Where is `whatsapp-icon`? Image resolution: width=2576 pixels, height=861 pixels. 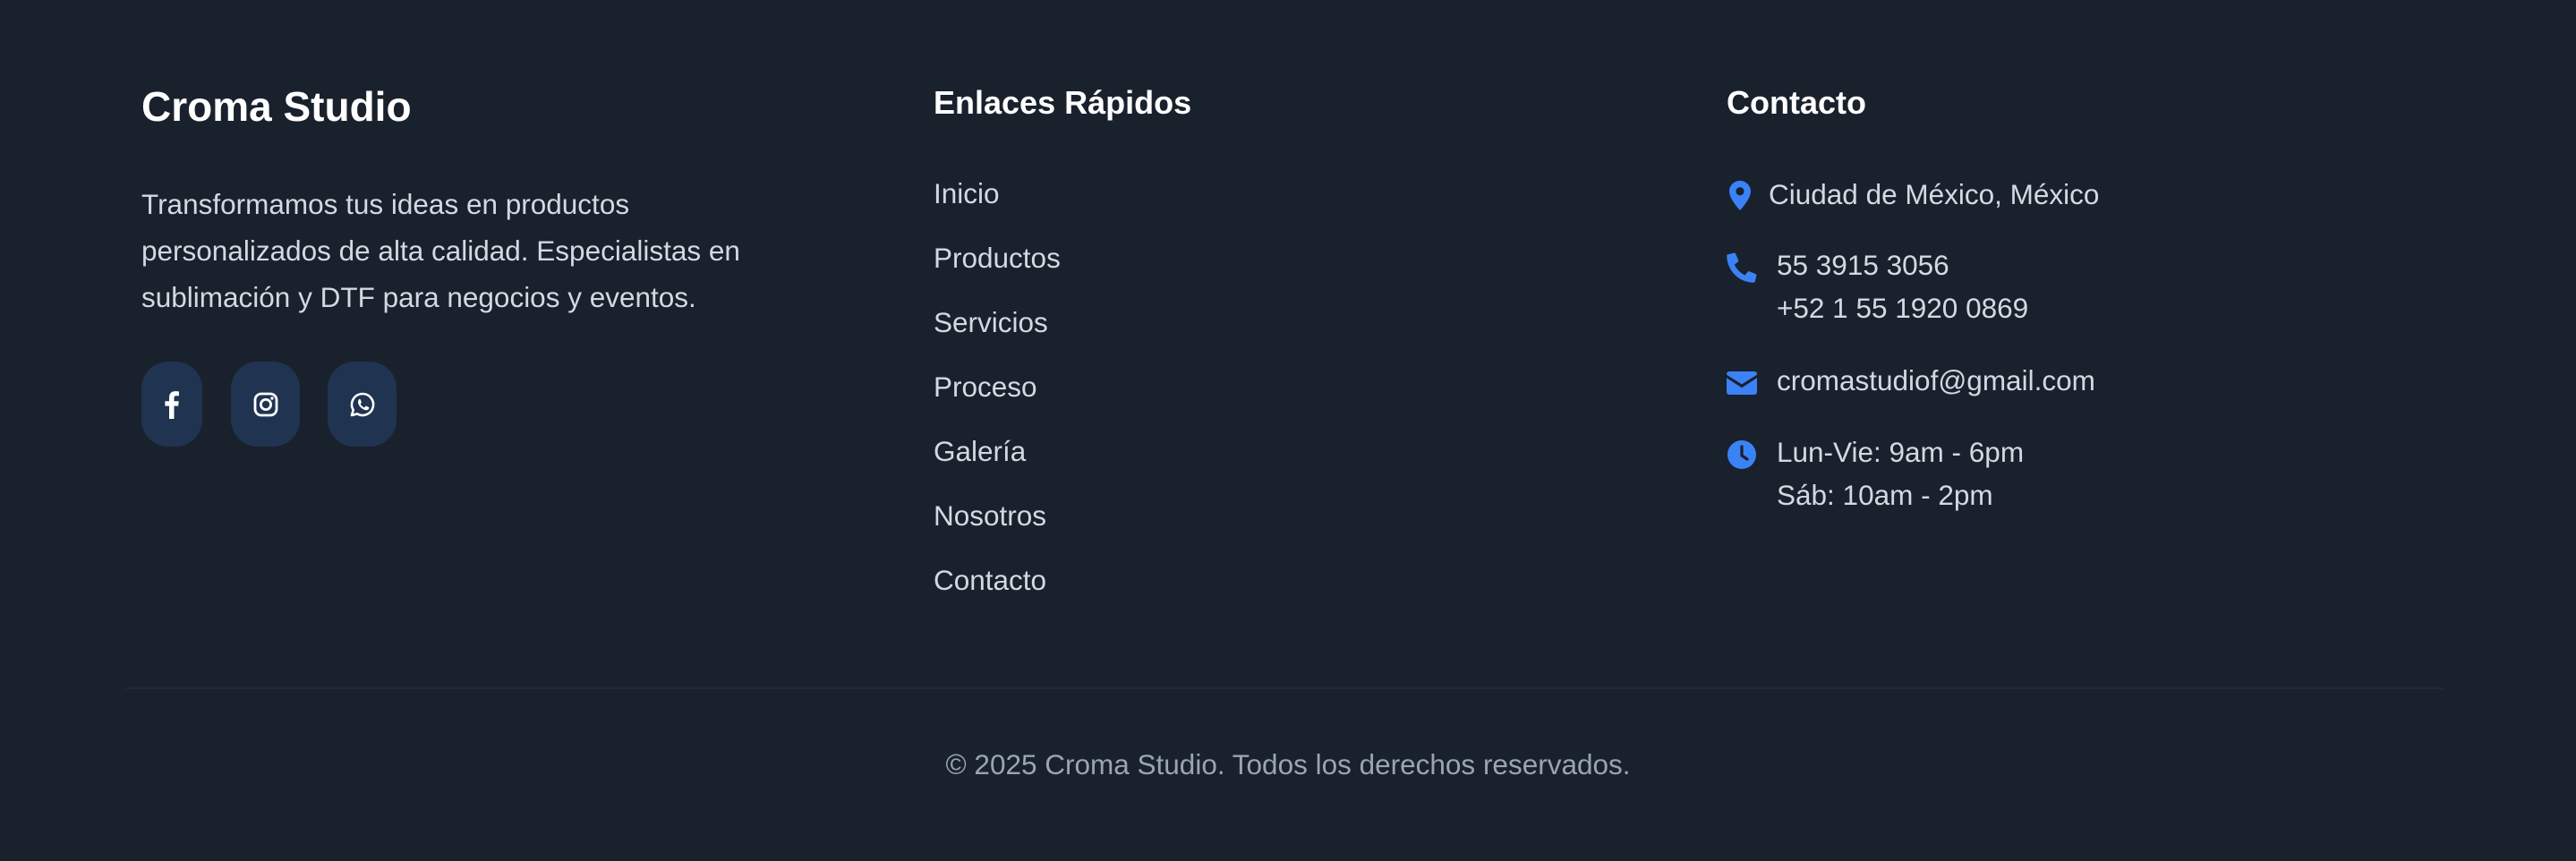 whatsapp-icon is located at coordinates (362, 404).